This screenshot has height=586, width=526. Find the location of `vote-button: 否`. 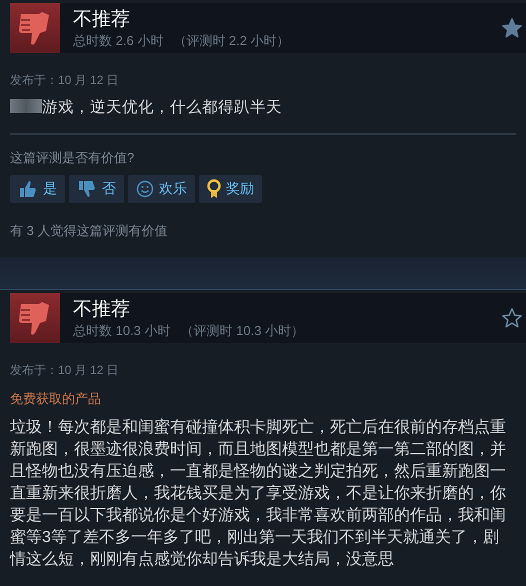

vote-button: 否 is located at coordinates (96, 189).